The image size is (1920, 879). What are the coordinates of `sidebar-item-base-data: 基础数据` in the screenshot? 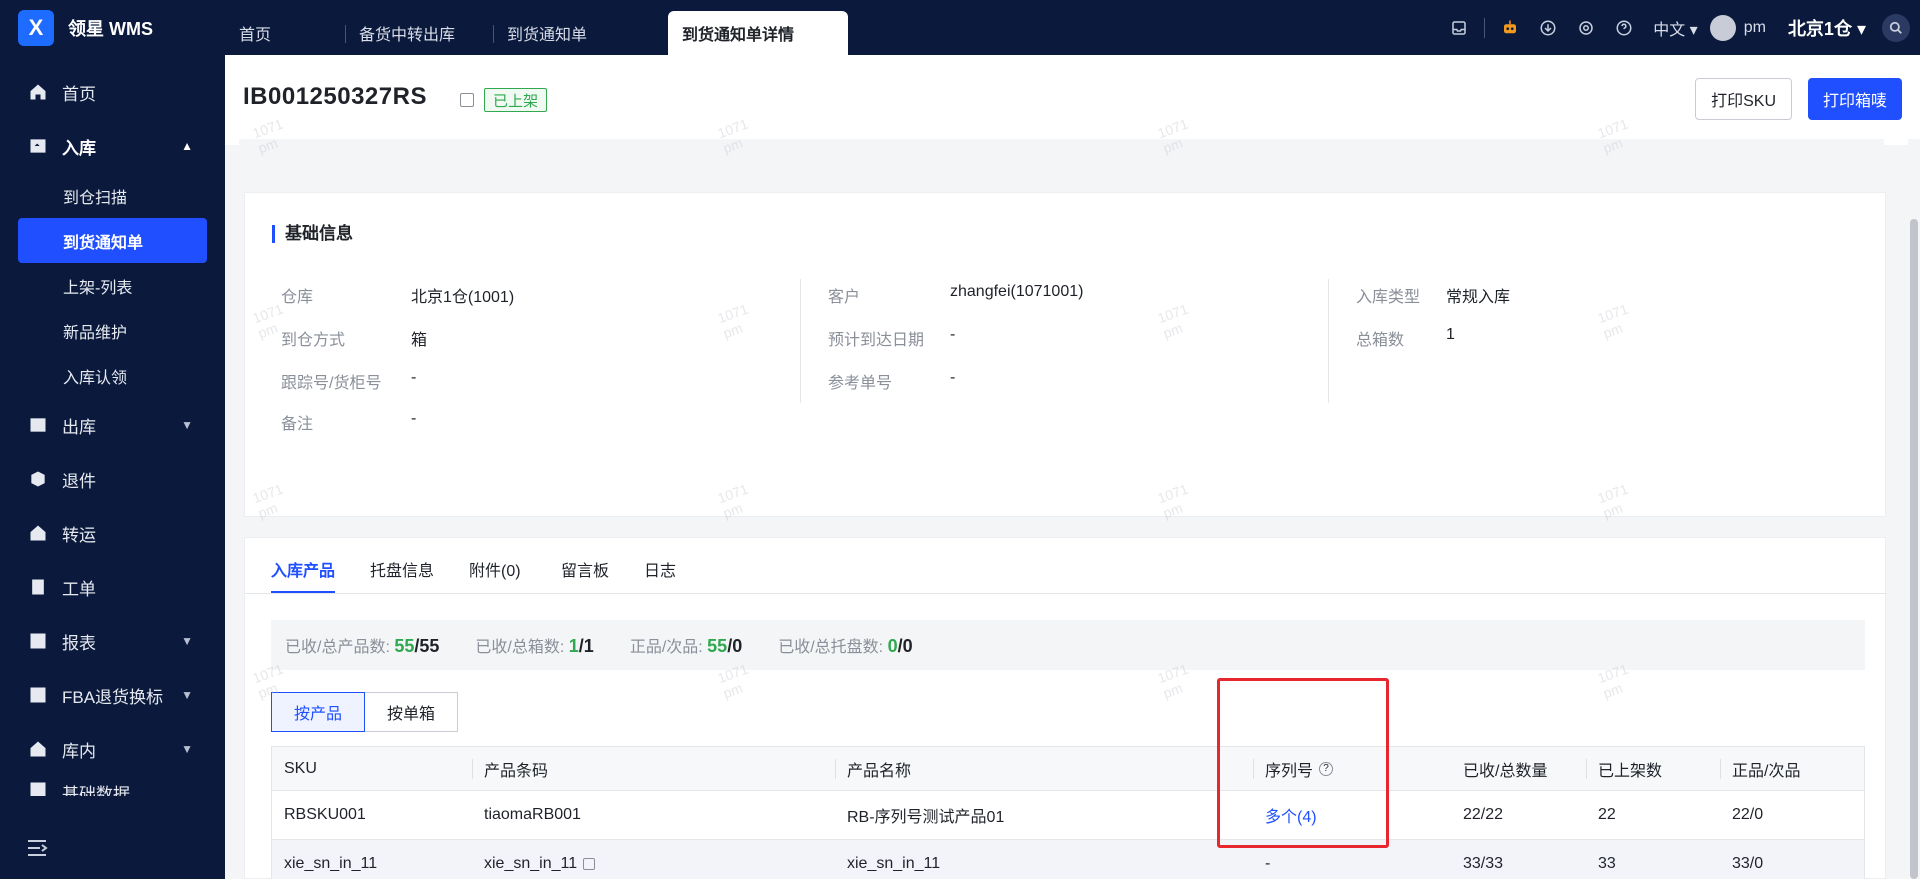 It's located at (112, 786).